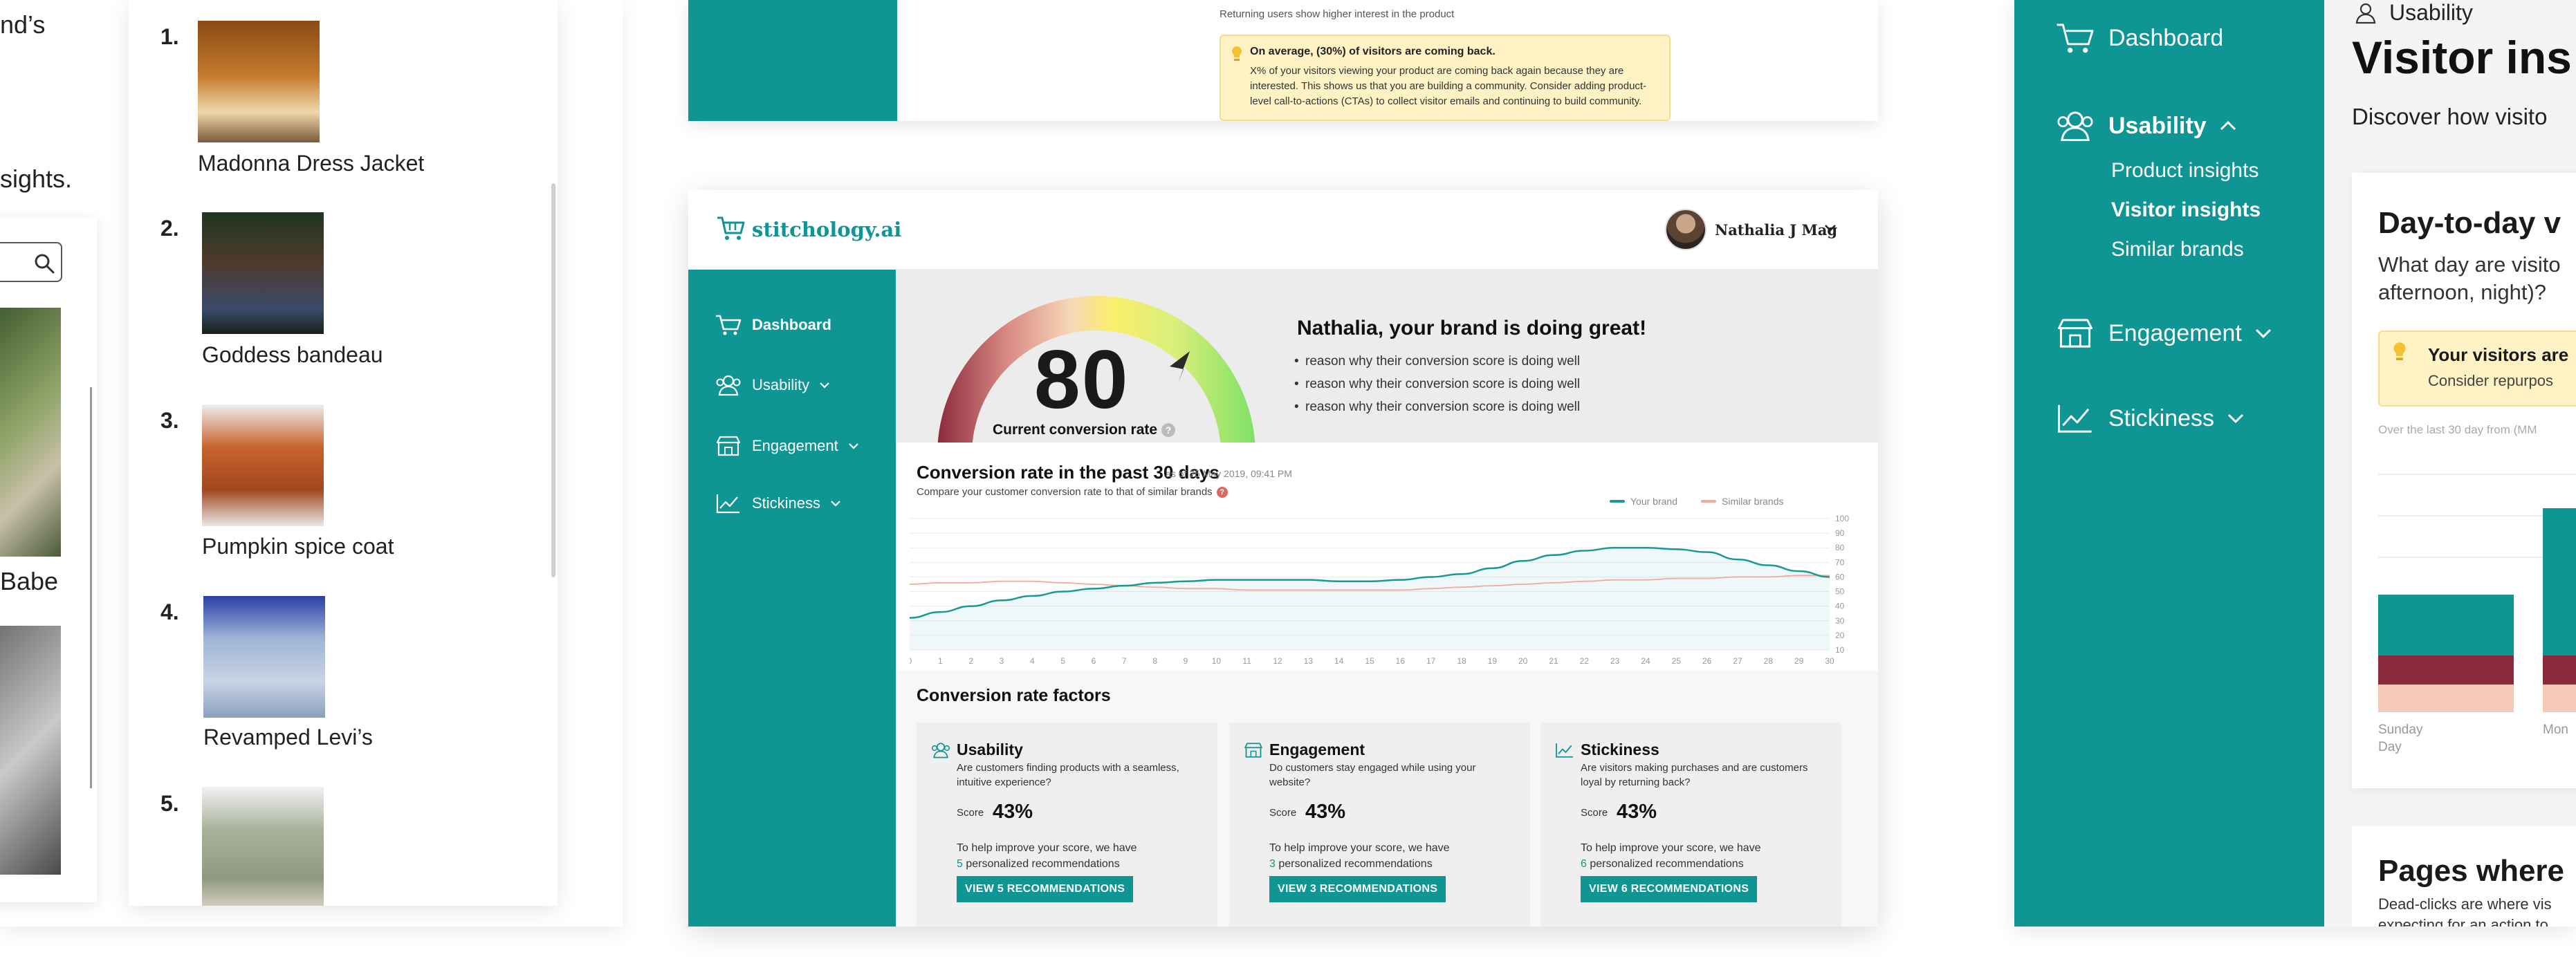  I want to click on x-tick-label: 16, so click(1401, 661).